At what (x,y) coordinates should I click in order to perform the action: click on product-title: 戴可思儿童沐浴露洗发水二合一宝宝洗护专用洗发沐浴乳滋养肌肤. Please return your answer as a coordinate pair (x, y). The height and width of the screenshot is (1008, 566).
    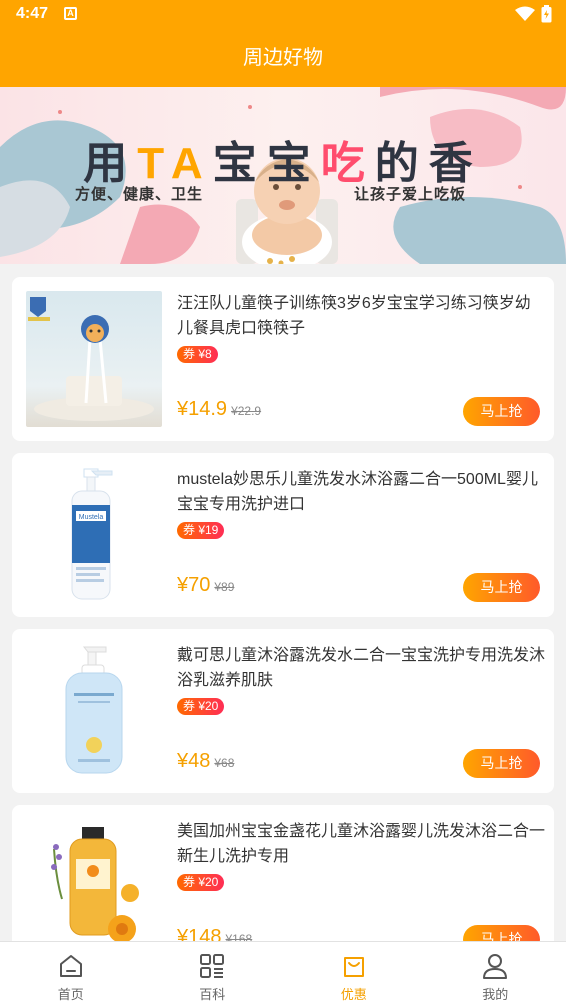
    Looking at the image, I should click on (361, 669).